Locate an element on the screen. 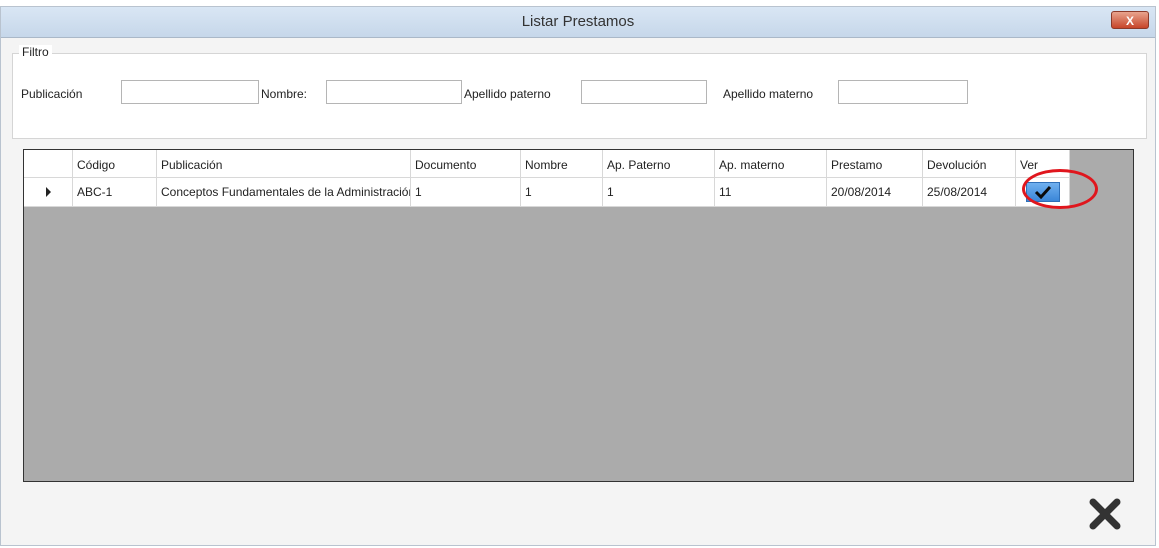 The height and width of the screenshot is (548, 1159). arrow-right-icon is located at coordinates (48, 192).